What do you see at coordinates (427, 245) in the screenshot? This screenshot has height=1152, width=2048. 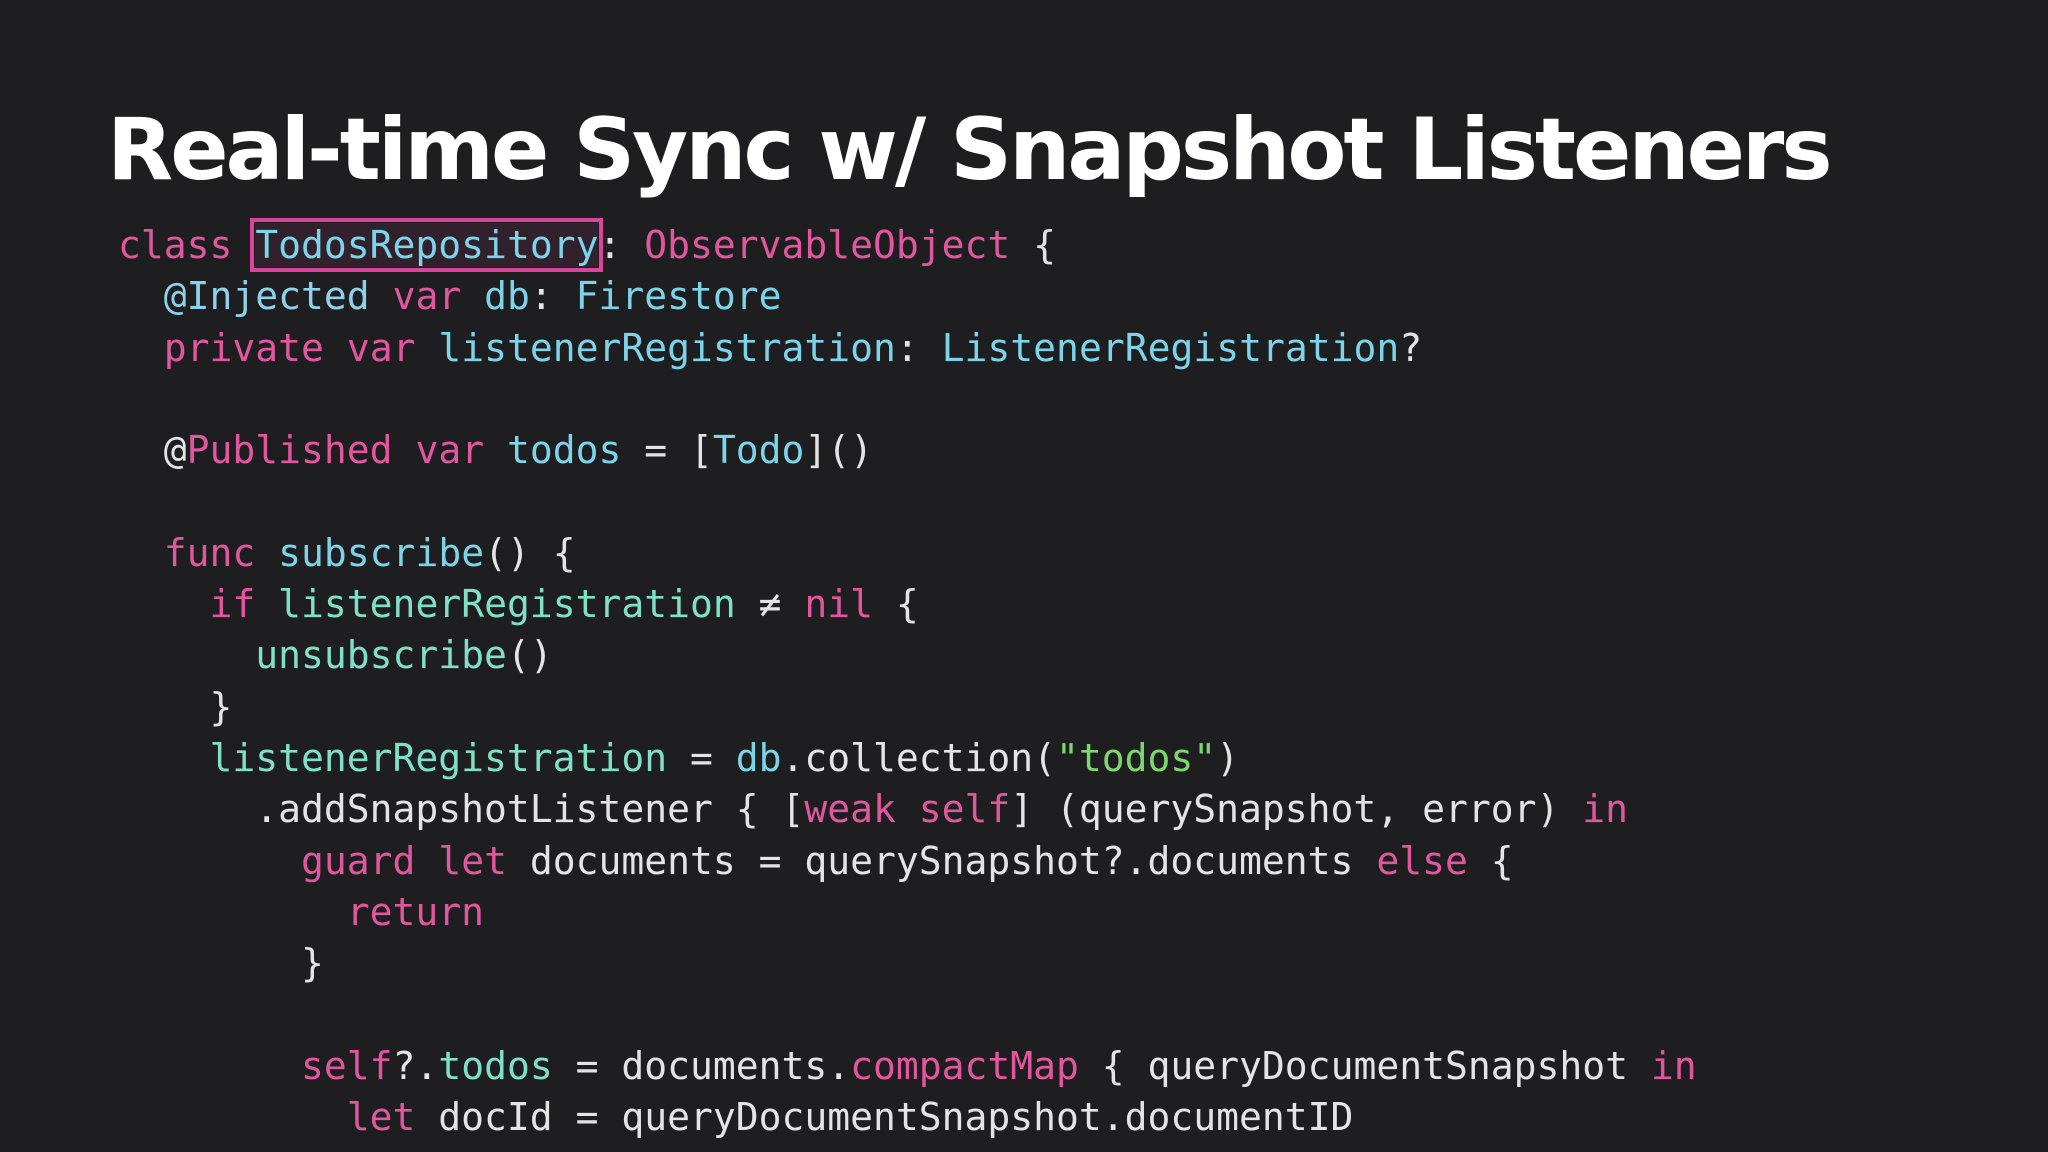 I see `highlighted-class-name: TodosRepository` at bounding box center [427, 245].